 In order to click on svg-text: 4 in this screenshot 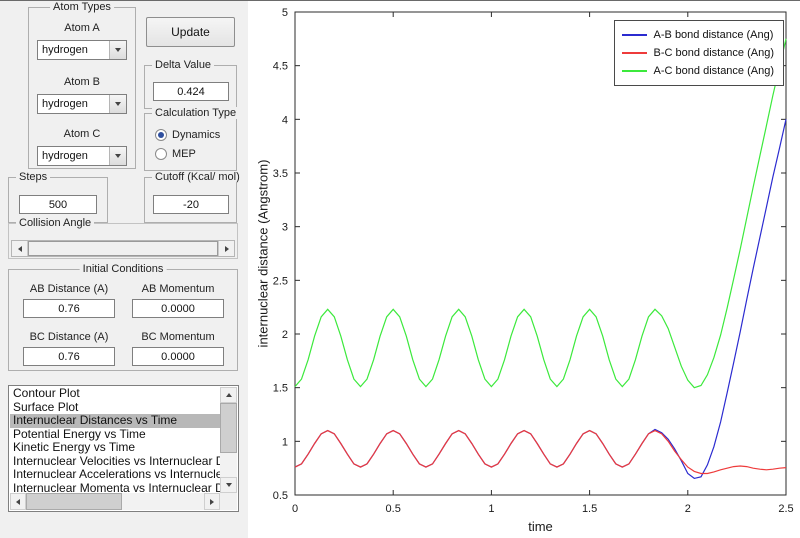, I will do `click(285, 120)`.